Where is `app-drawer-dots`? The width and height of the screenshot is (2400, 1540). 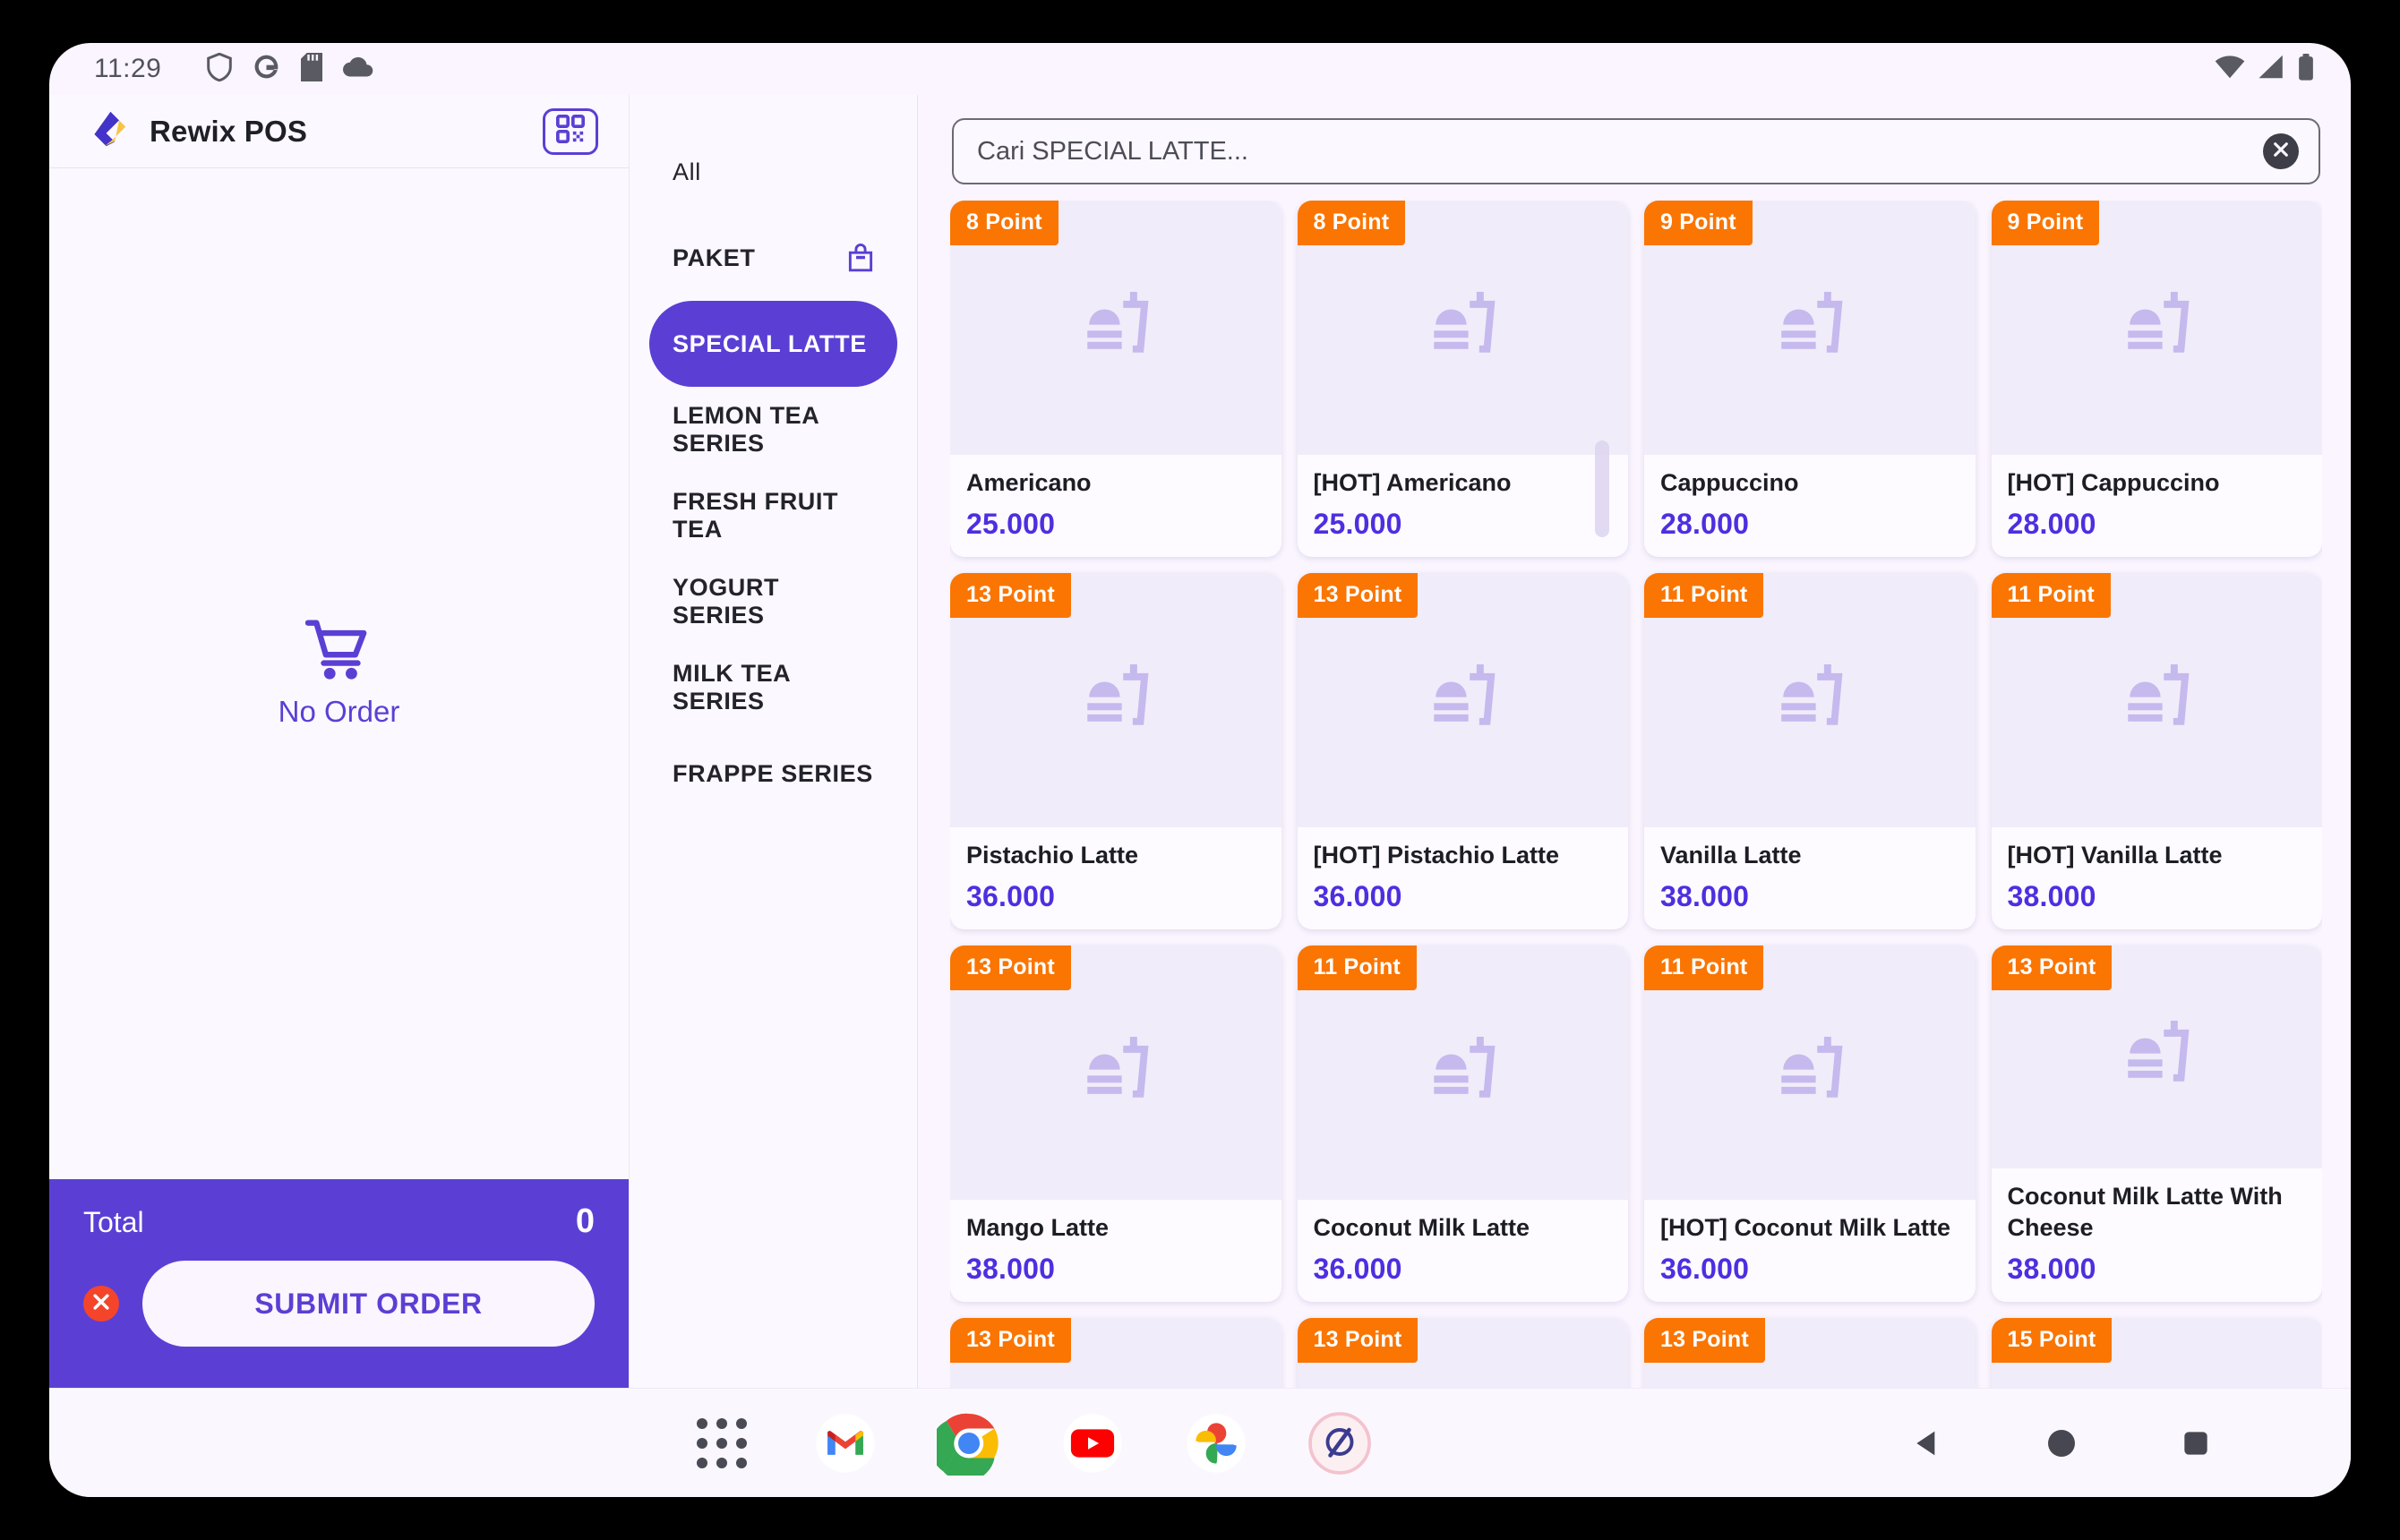
app-drawer-dots is located at coordinates (722, 1442).